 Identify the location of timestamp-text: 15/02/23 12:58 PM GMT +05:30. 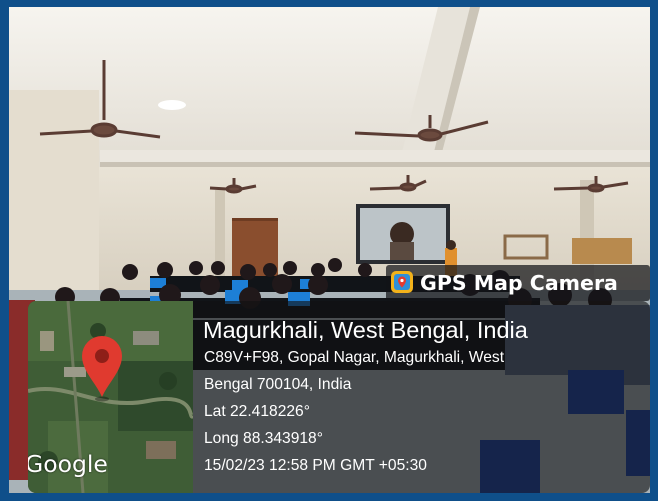
(315, 465).